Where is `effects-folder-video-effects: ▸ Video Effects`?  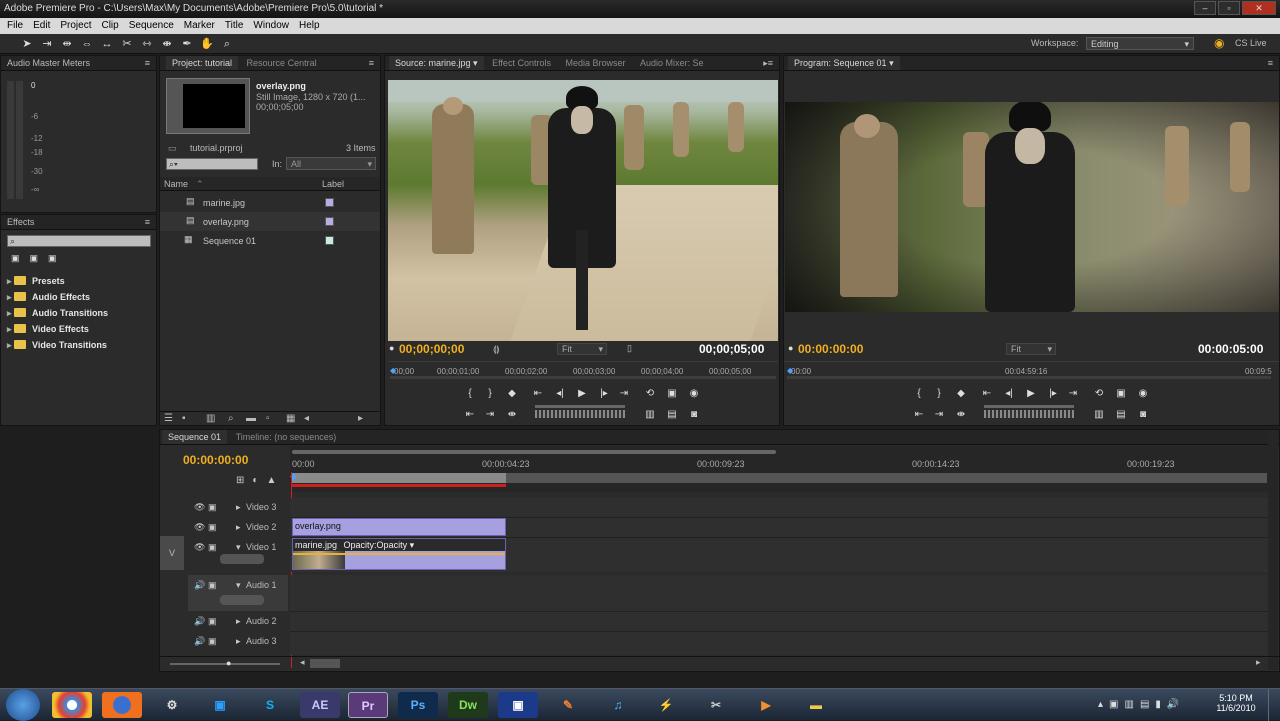
effects-folder-video-effects: ▸ Video Effects is located at coordinates (57, 329).